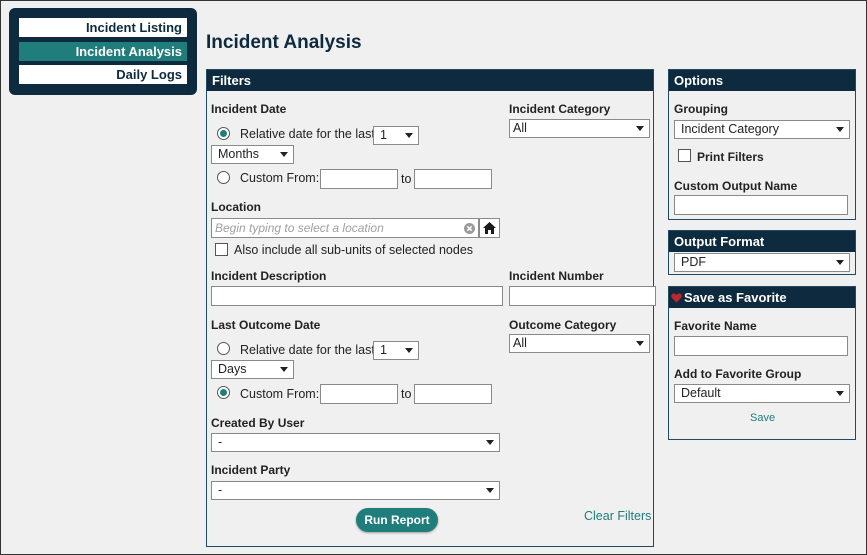  I want to click on nav-item-daily-logs: Daily Logs, so click(103, 74).